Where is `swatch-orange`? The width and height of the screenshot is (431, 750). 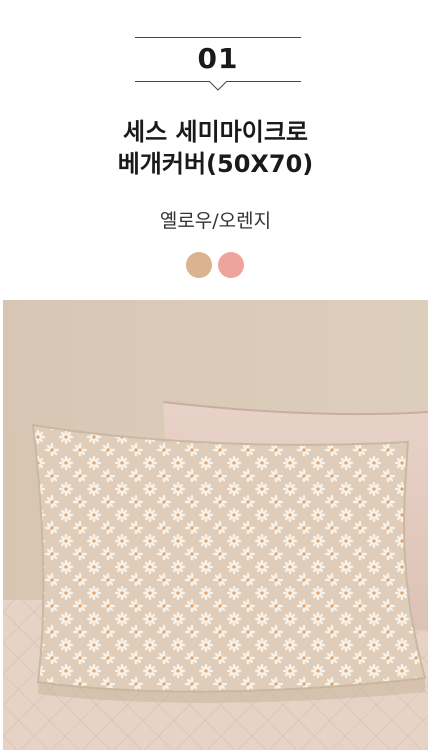
swatch-orange is located at coordinates (231, 265).